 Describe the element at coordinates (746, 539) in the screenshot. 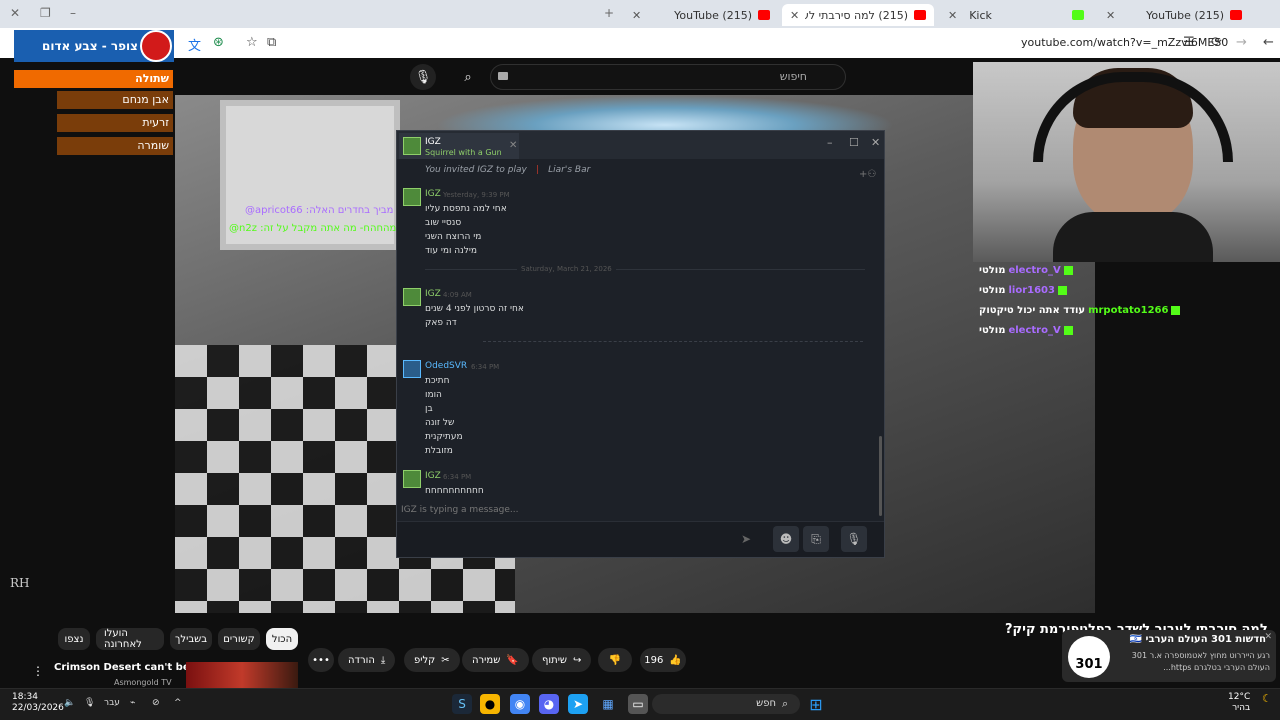

I see `send-icon: ➤` at that location.